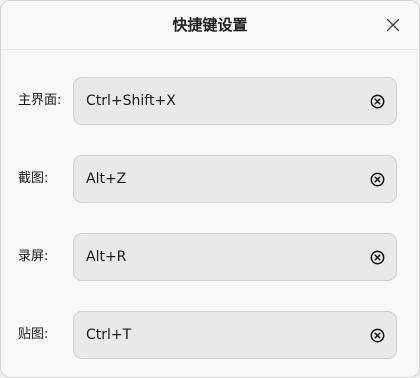 The width and height of the screenshot is (420, 378). Describe the element at coordinates (235, 101) in the screenshot. I see `shortcut-input-main-window: Ctrl+Shift+X` at that location.